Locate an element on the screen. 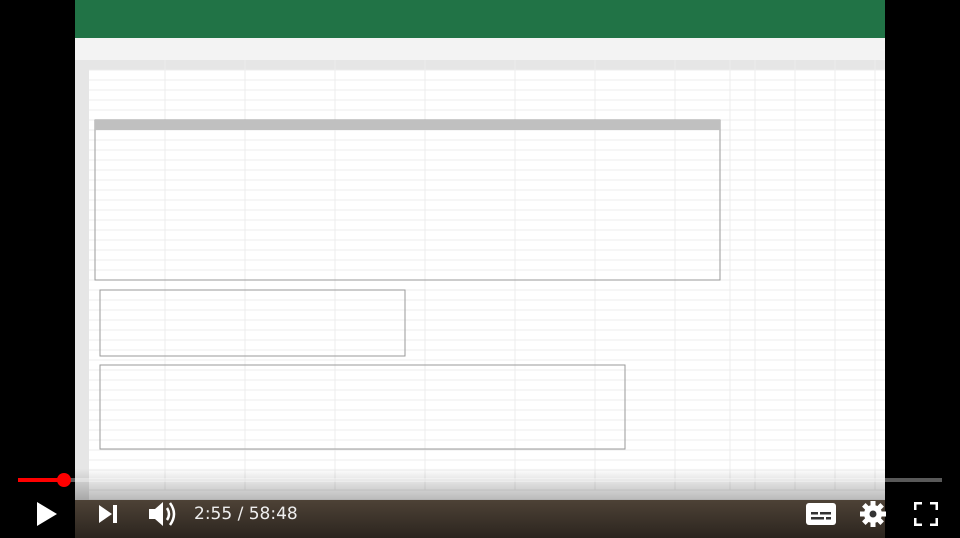  fullscreen-button is located at coordinates (926, 514).